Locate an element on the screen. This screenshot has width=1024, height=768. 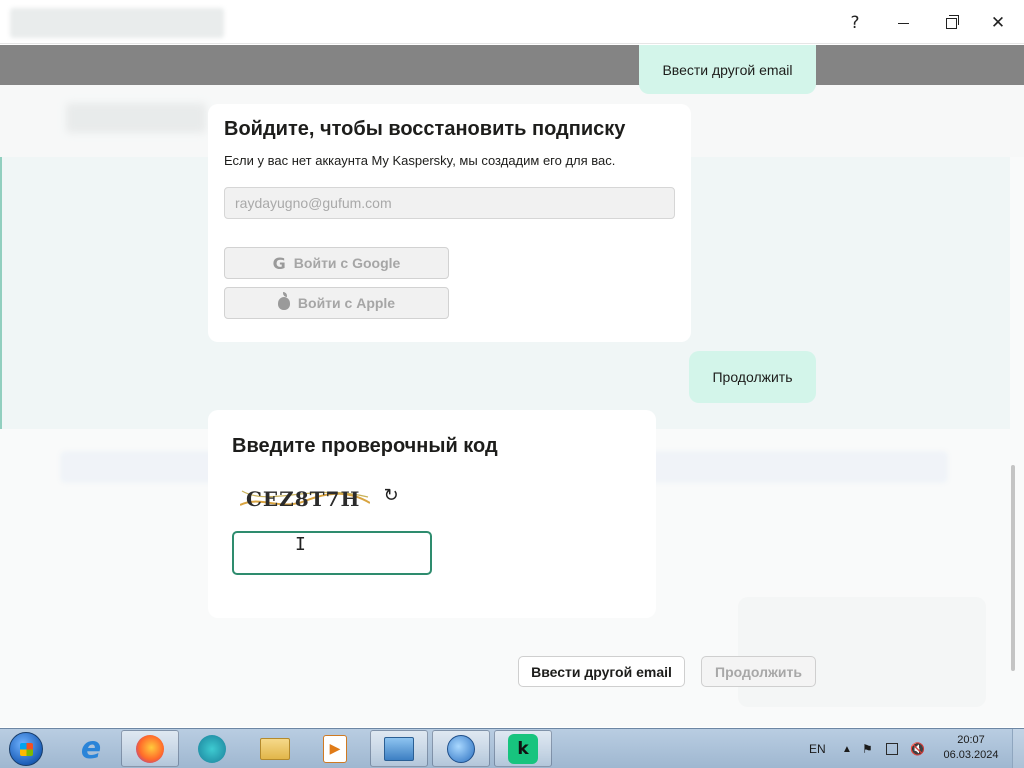
window-titlebar: ? ✕ is located at coordinates (512, 22).